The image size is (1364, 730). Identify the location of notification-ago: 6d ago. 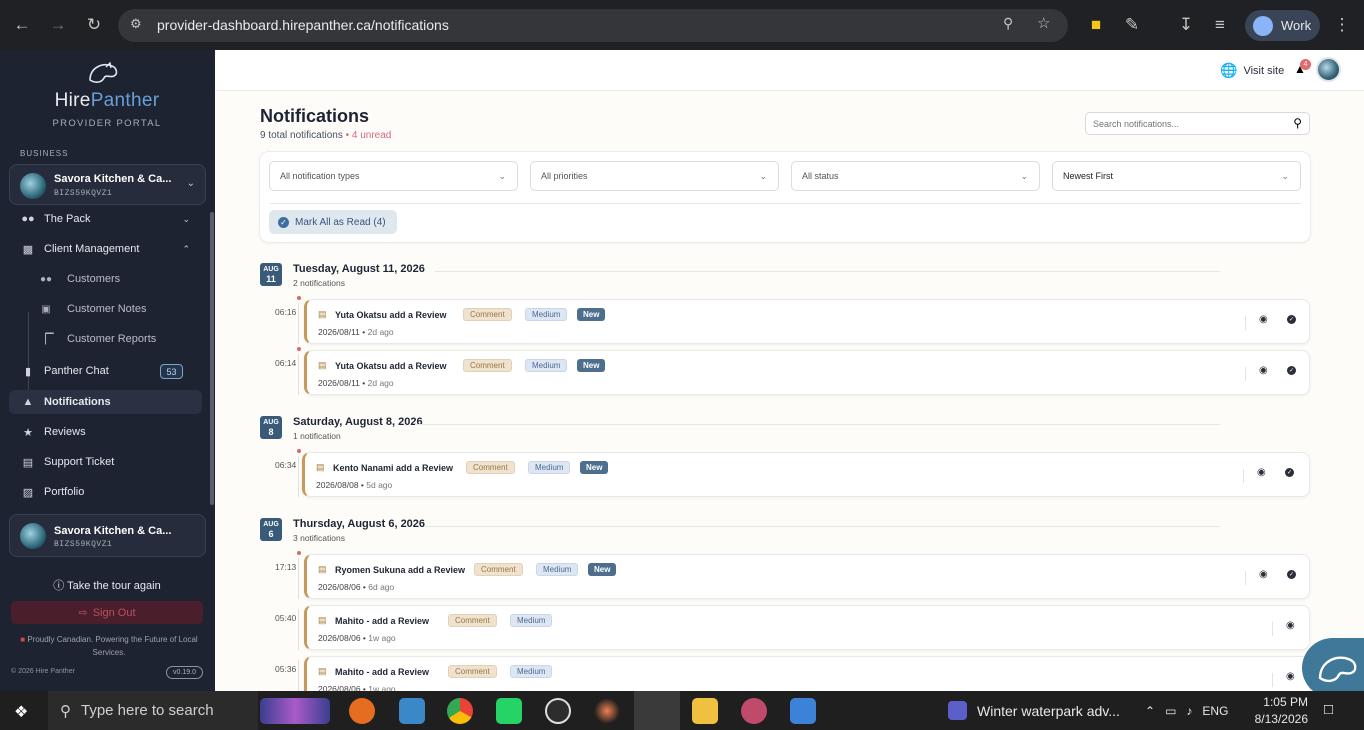
(381, 587).